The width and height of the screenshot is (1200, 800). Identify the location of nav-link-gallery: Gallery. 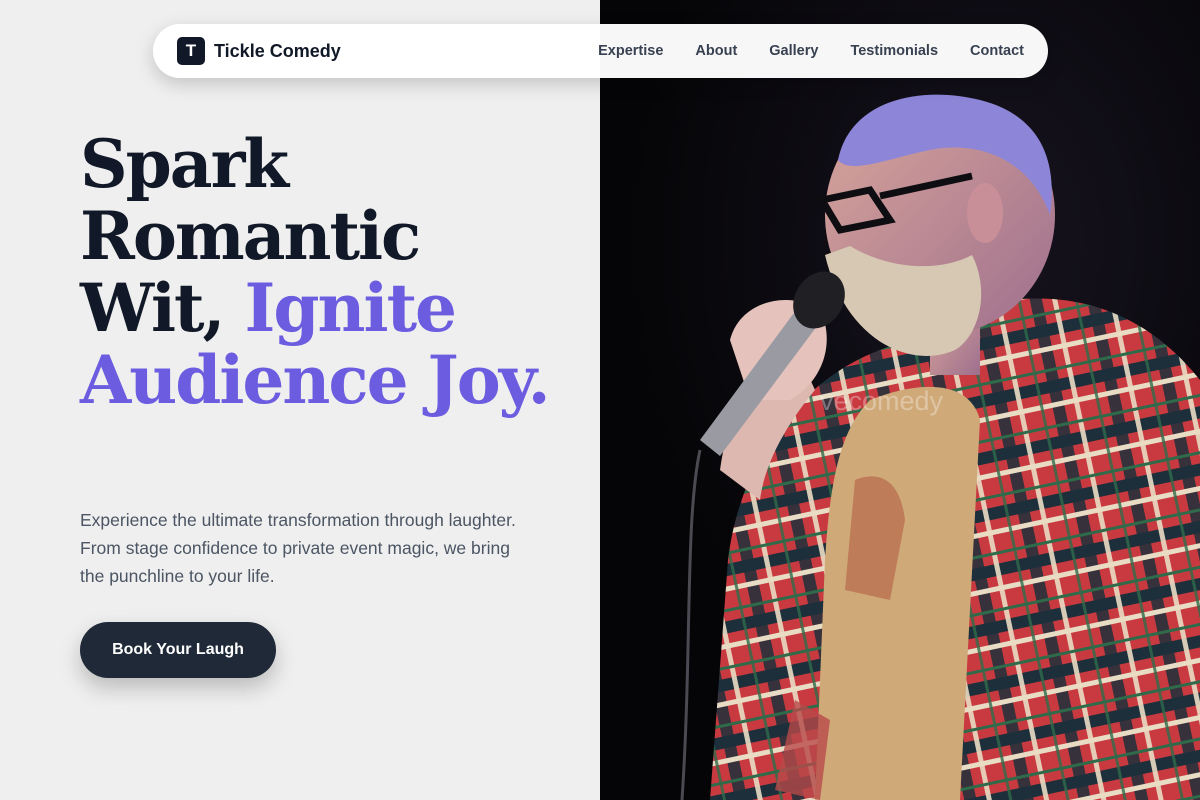
(793, 51).